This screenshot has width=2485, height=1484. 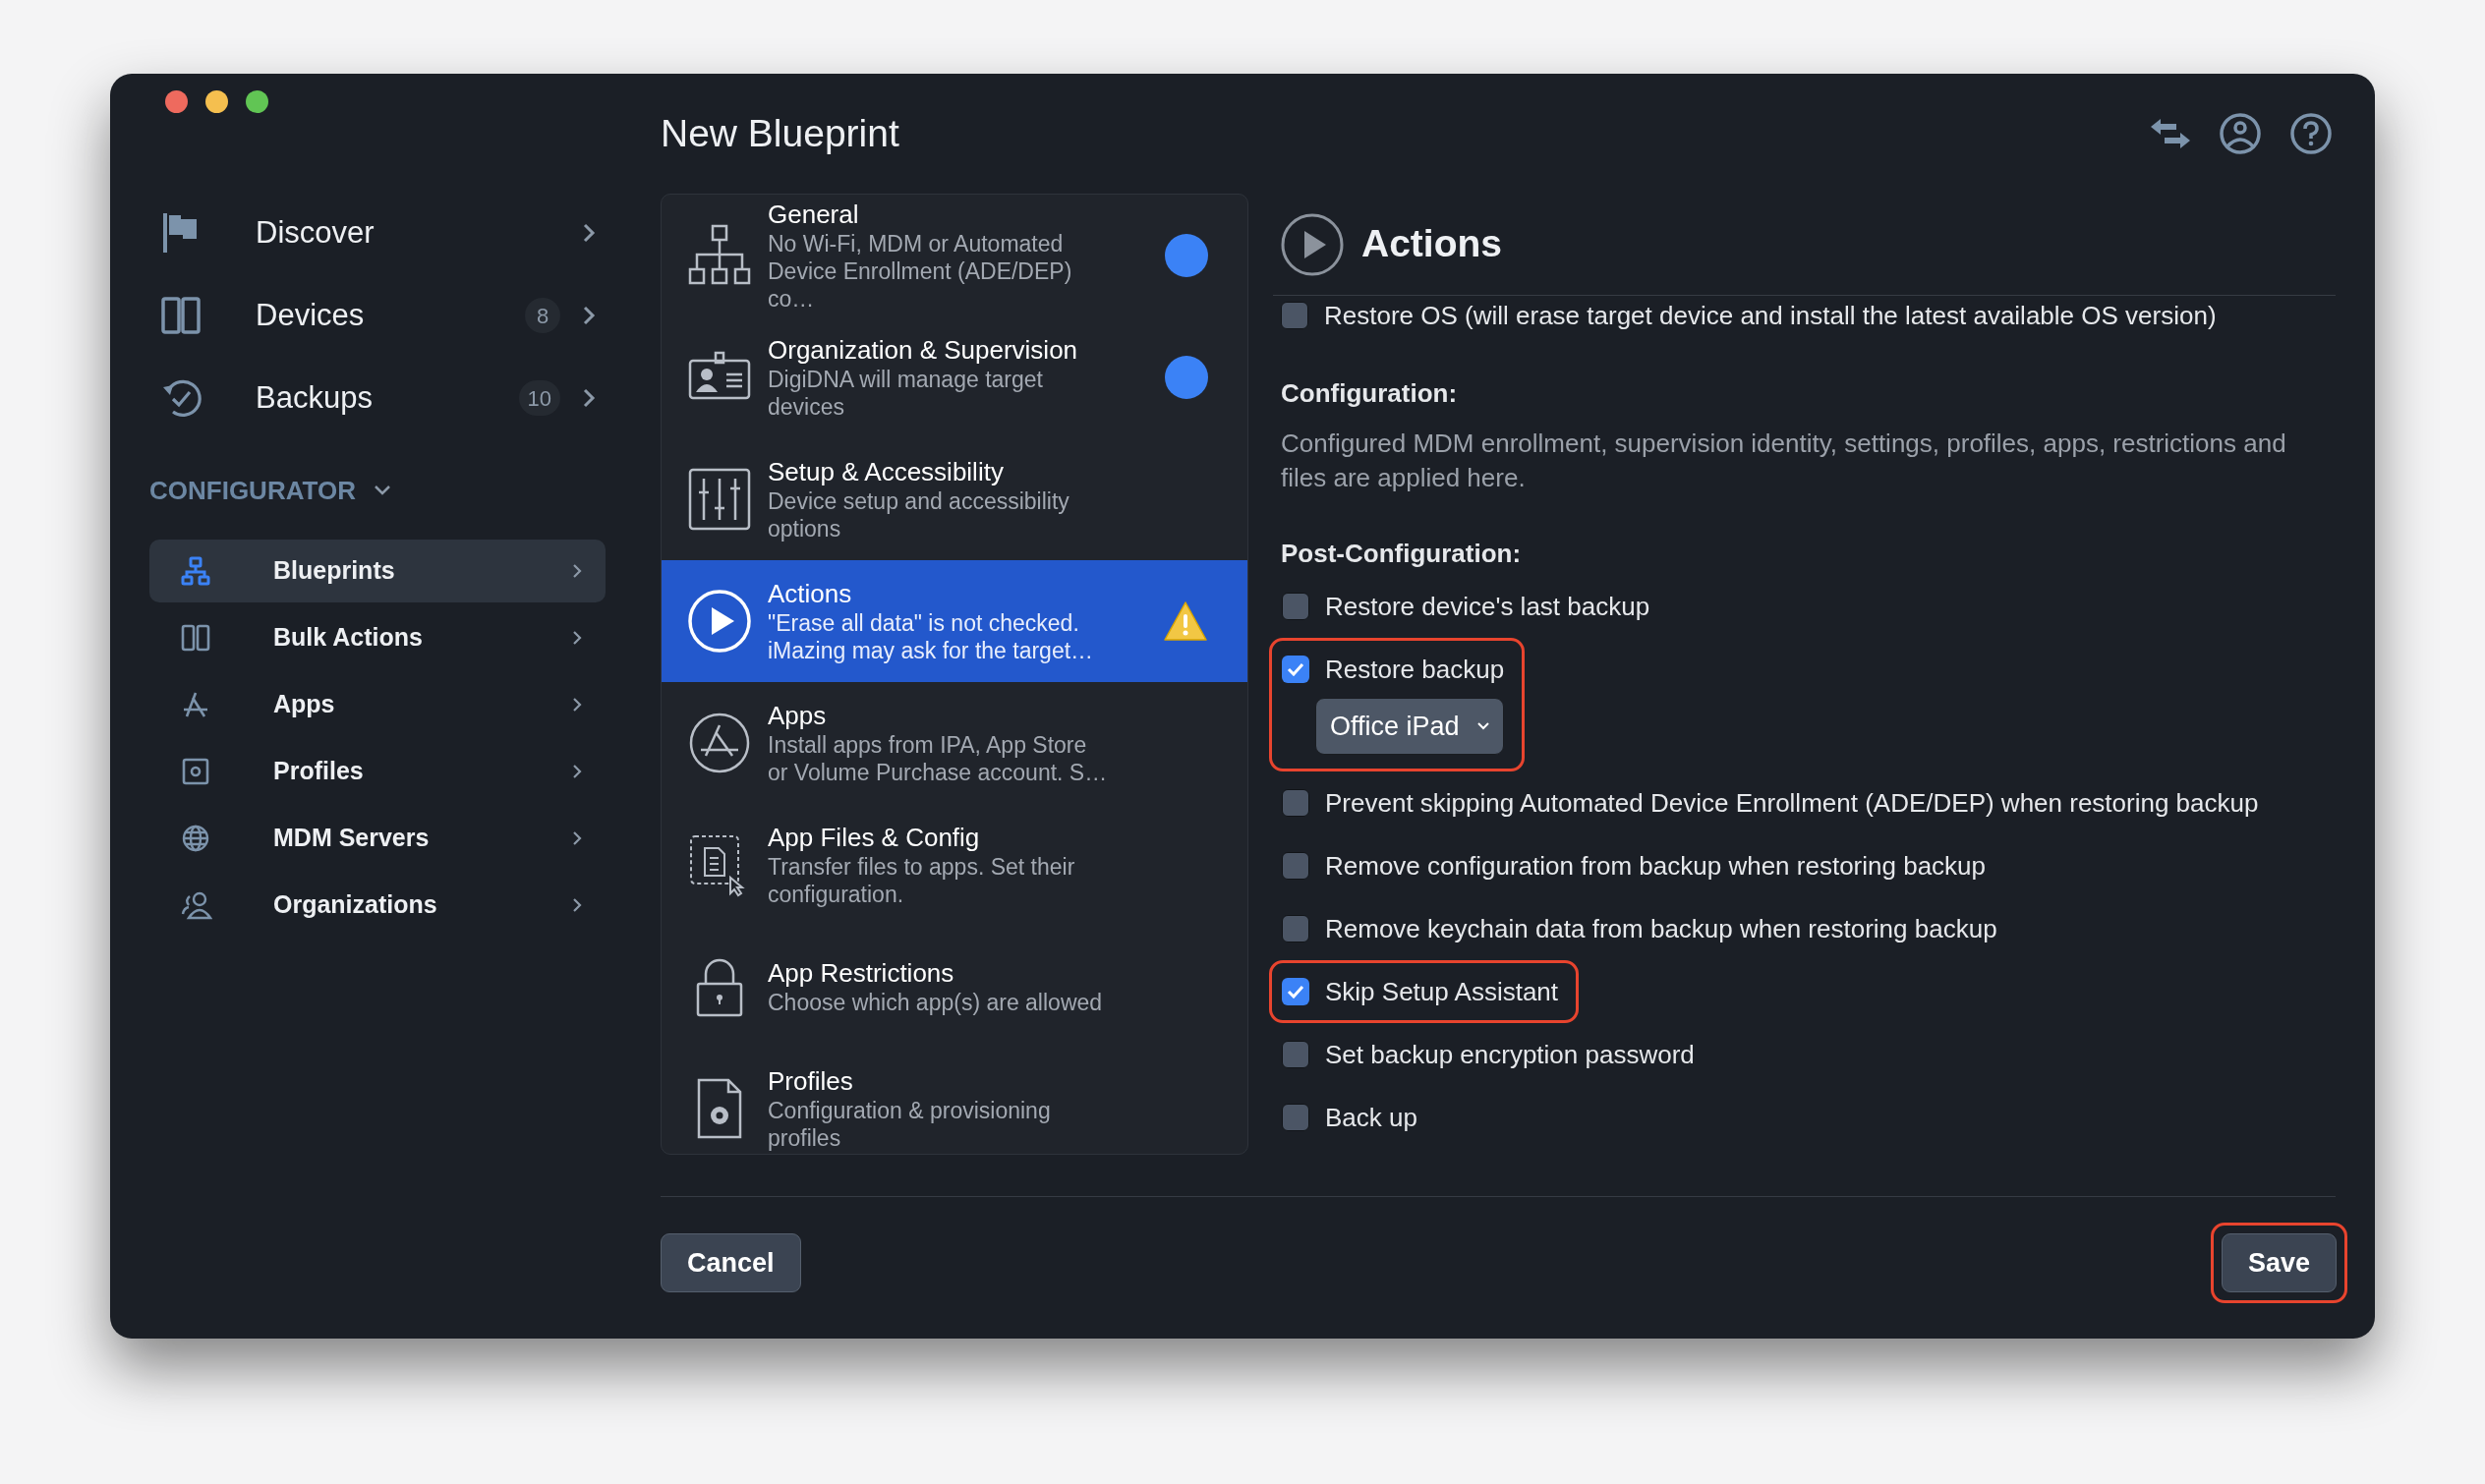 I want to click on sidebar-item: Profiles, so click(x=377, y=771).